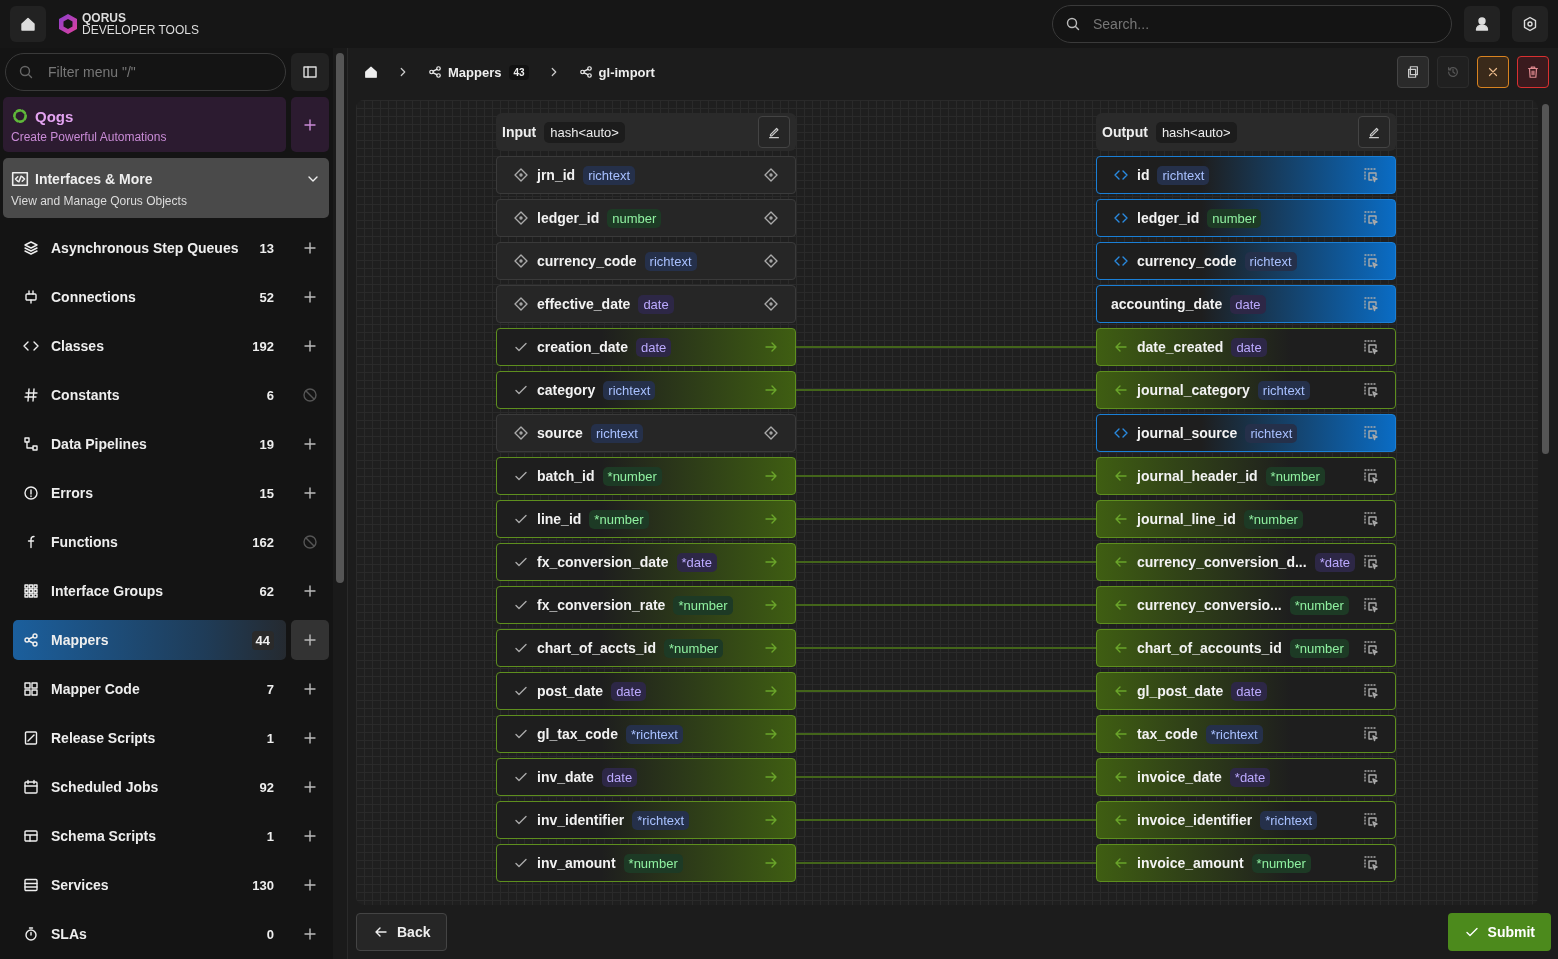 The height and width of the screenshot is (959, 1558). What do you see at coordinates (31, 248) in the screenshot?
I see `layers-icon` at bounding box center [31, 248].